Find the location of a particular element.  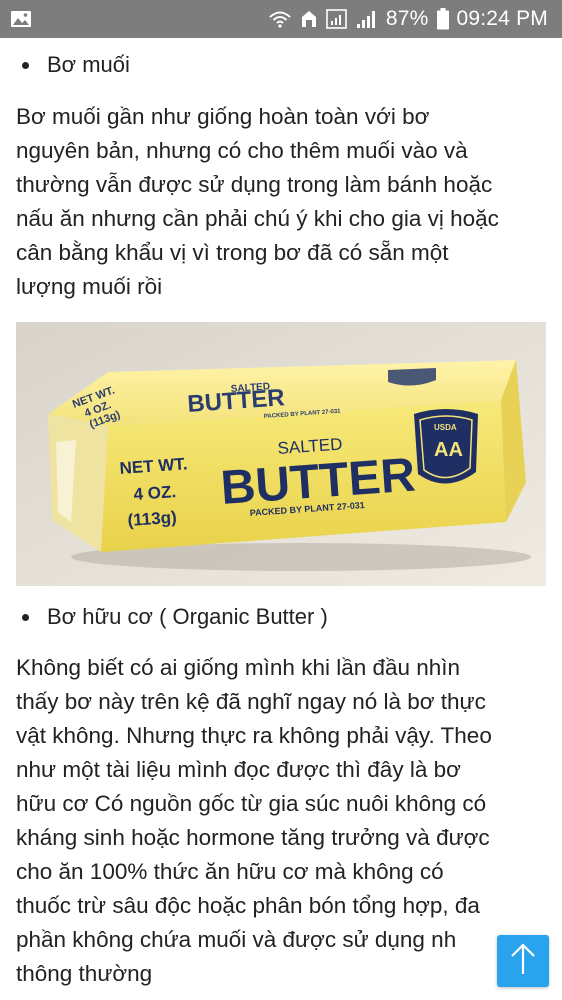

battery-icon is located at coordinates (442, 19).